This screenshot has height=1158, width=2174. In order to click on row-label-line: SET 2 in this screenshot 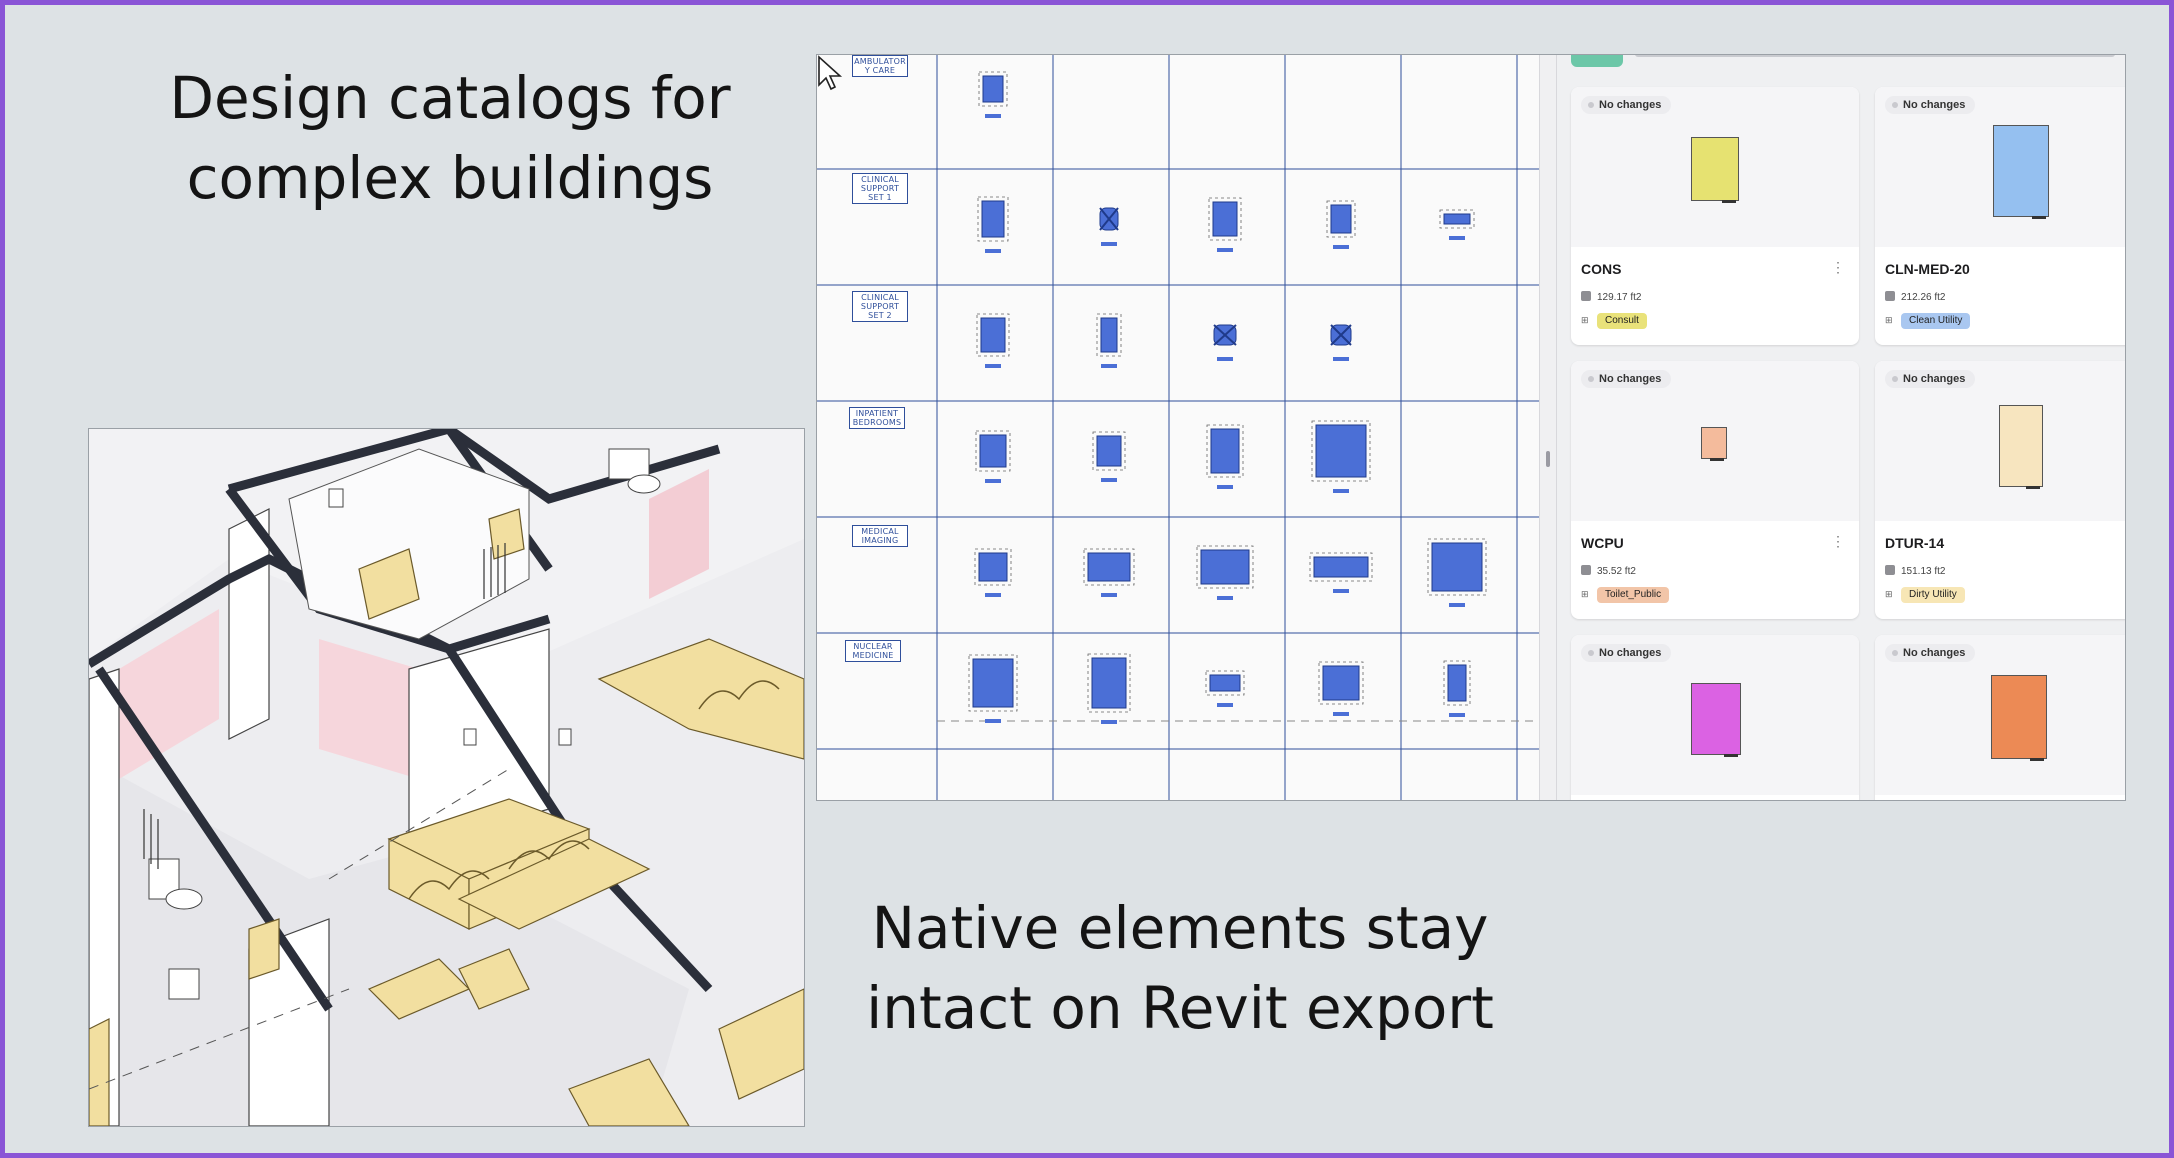, I will do `click(880, 315)`.